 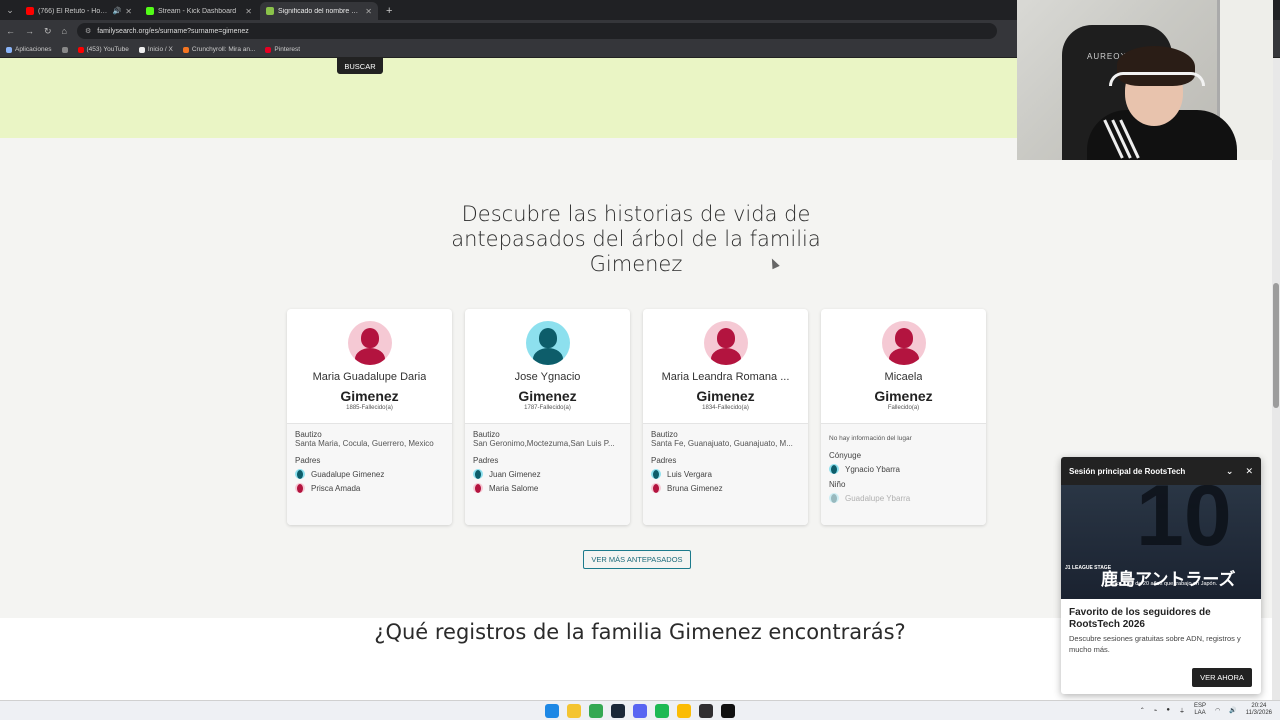 I want to click on crunchyroll-icon, so click(x=185, y=49).